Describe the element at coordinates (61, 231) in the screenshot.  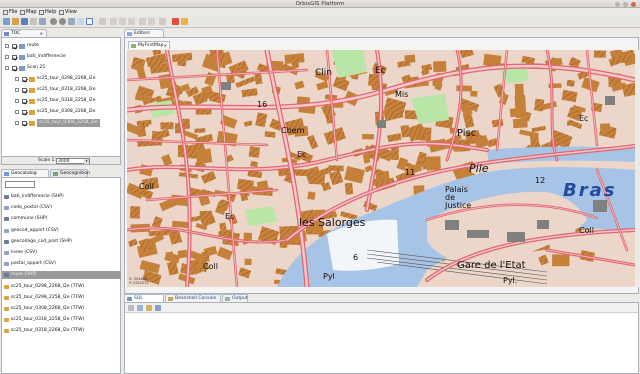
I see `geocatalog-item: geocod_appart (CSV)` at that location.